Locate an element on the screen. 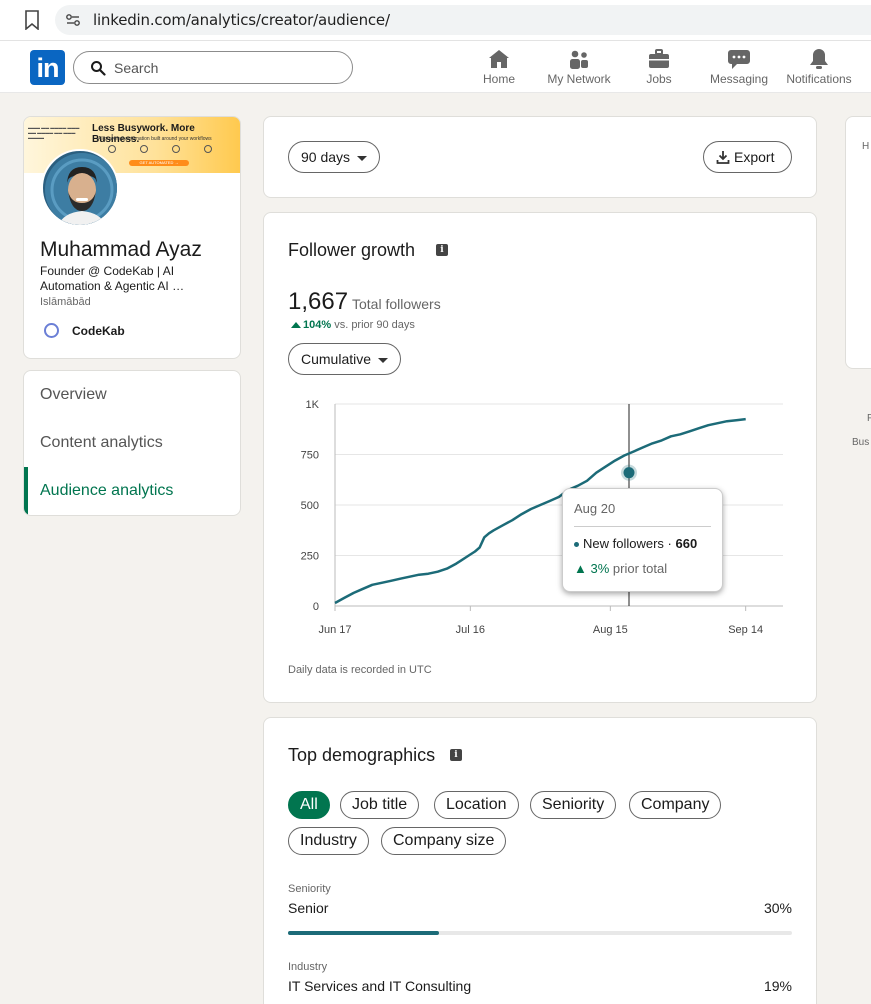  nav-notifications: Notifications is located at coordinates (819, 68).